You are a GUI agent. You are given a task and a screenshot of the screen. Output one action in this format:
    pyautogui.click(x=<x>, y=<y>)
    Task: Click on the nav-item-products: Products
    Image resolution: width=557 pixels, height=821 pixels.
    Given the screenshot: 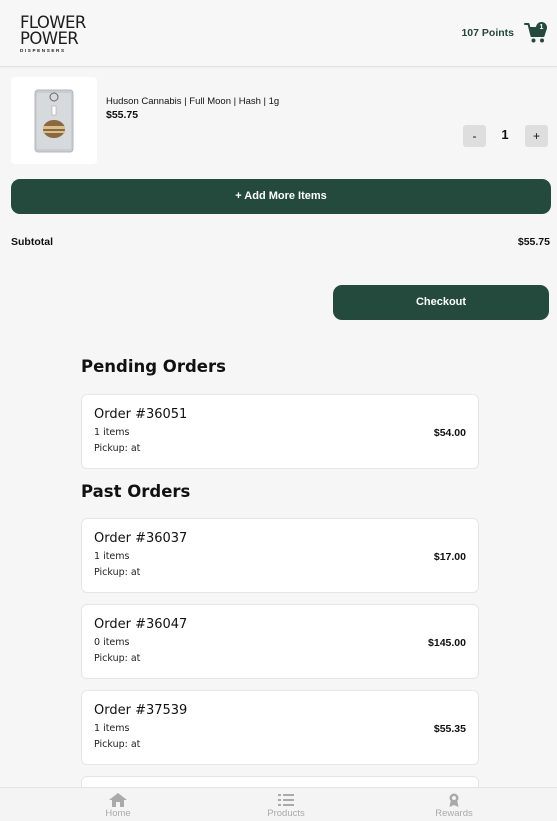 What is the action you would take?
    pyautogui.click(x=286, y=804)
    